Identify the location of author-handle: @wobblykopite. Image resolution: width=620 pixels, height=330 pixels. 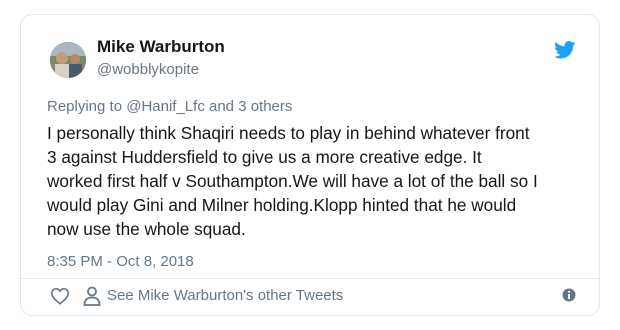
(148, 69).